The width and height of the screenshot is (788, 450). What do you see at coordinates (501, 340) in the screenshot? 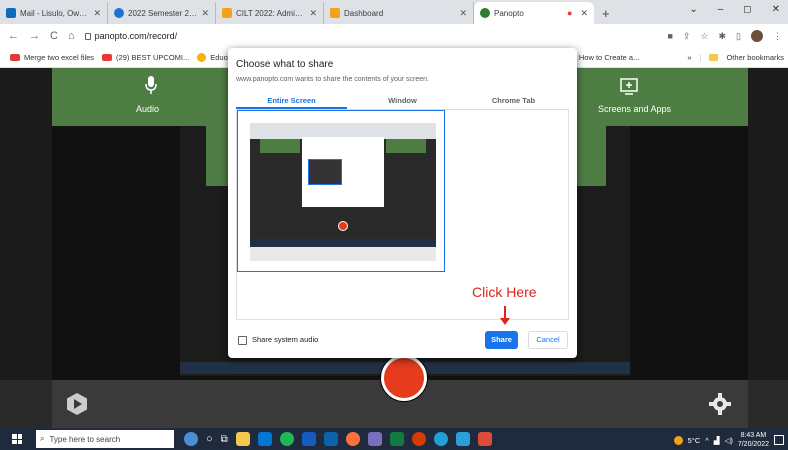
I see `share-button: Share` at bounding box center [501, 340].